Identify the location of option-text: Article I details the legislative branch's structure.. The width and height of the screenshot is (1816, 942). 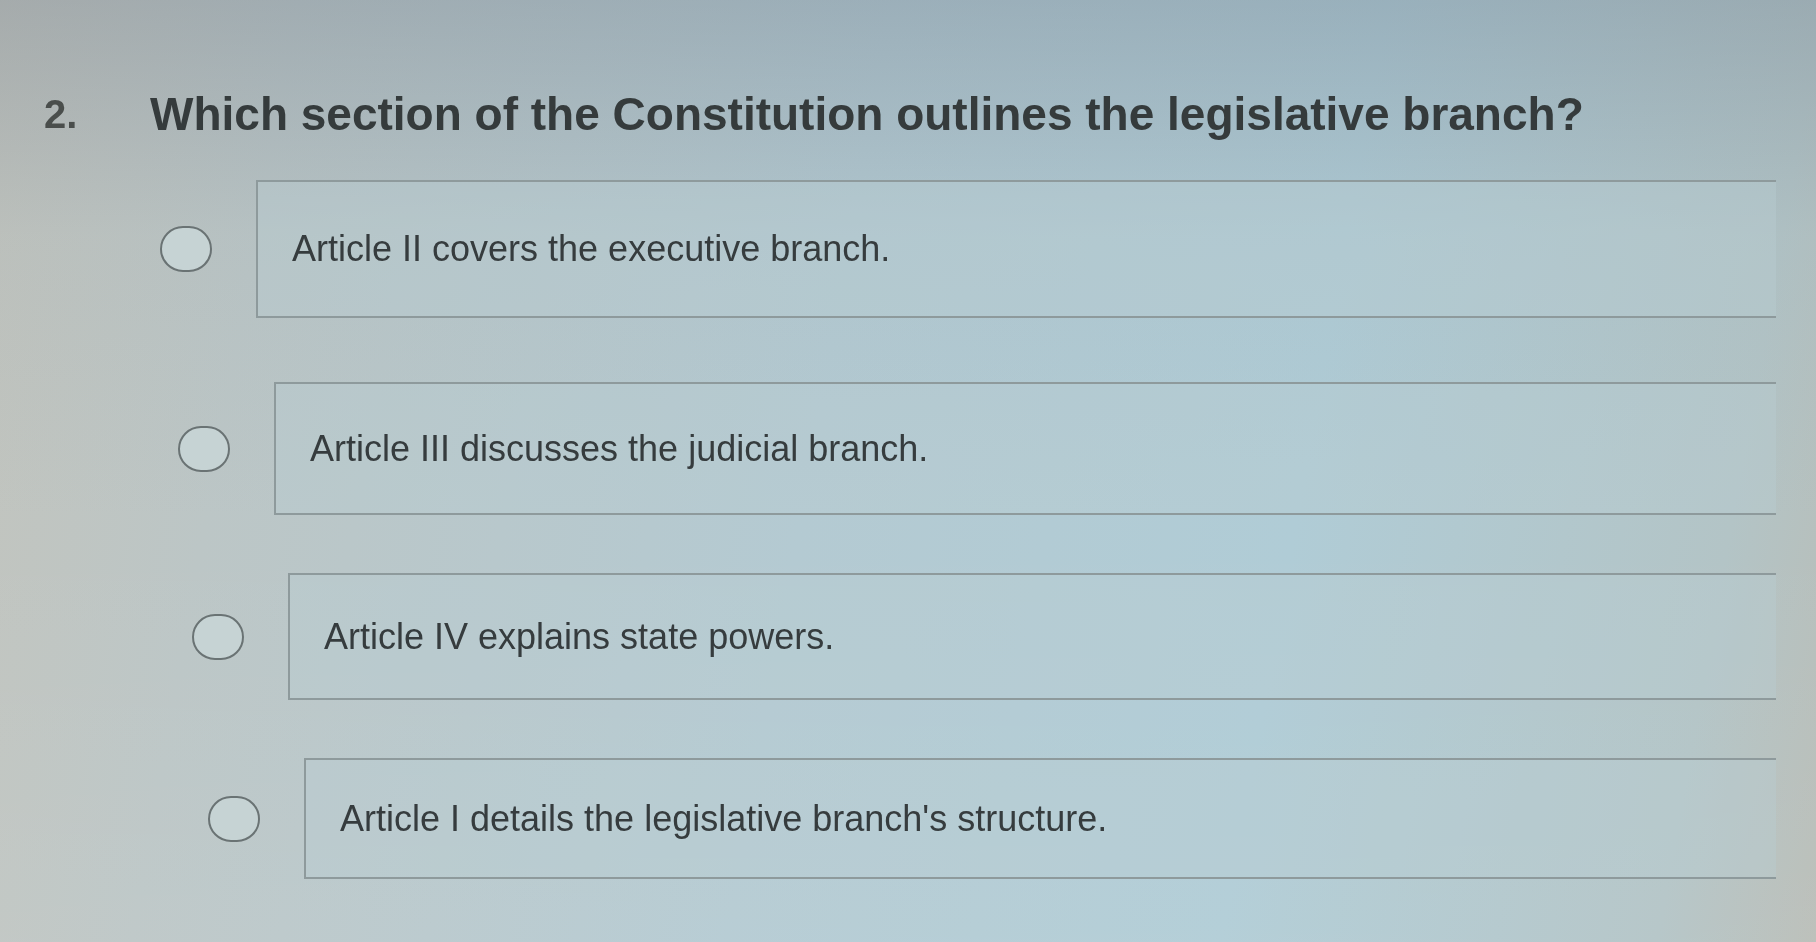
(724, 818).